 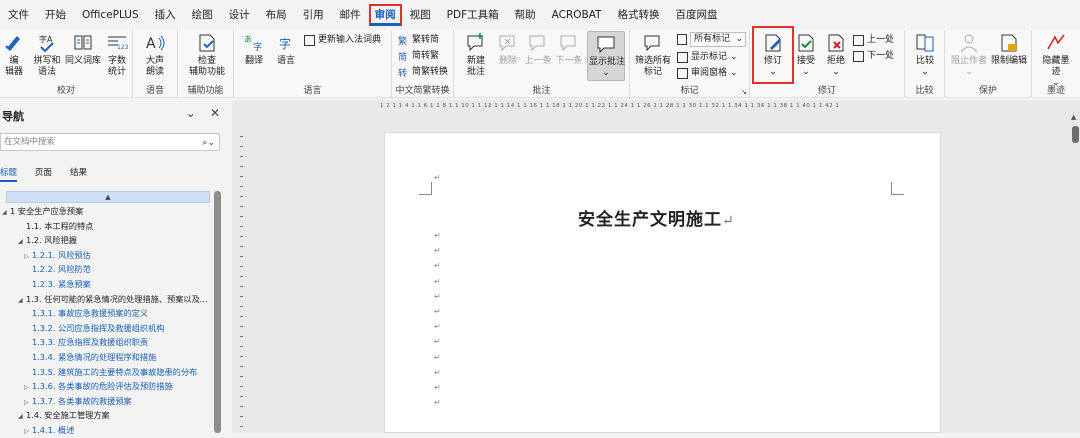 I want to click on reject-button: 拒绝 ⌄, so click(x=836, y=55).